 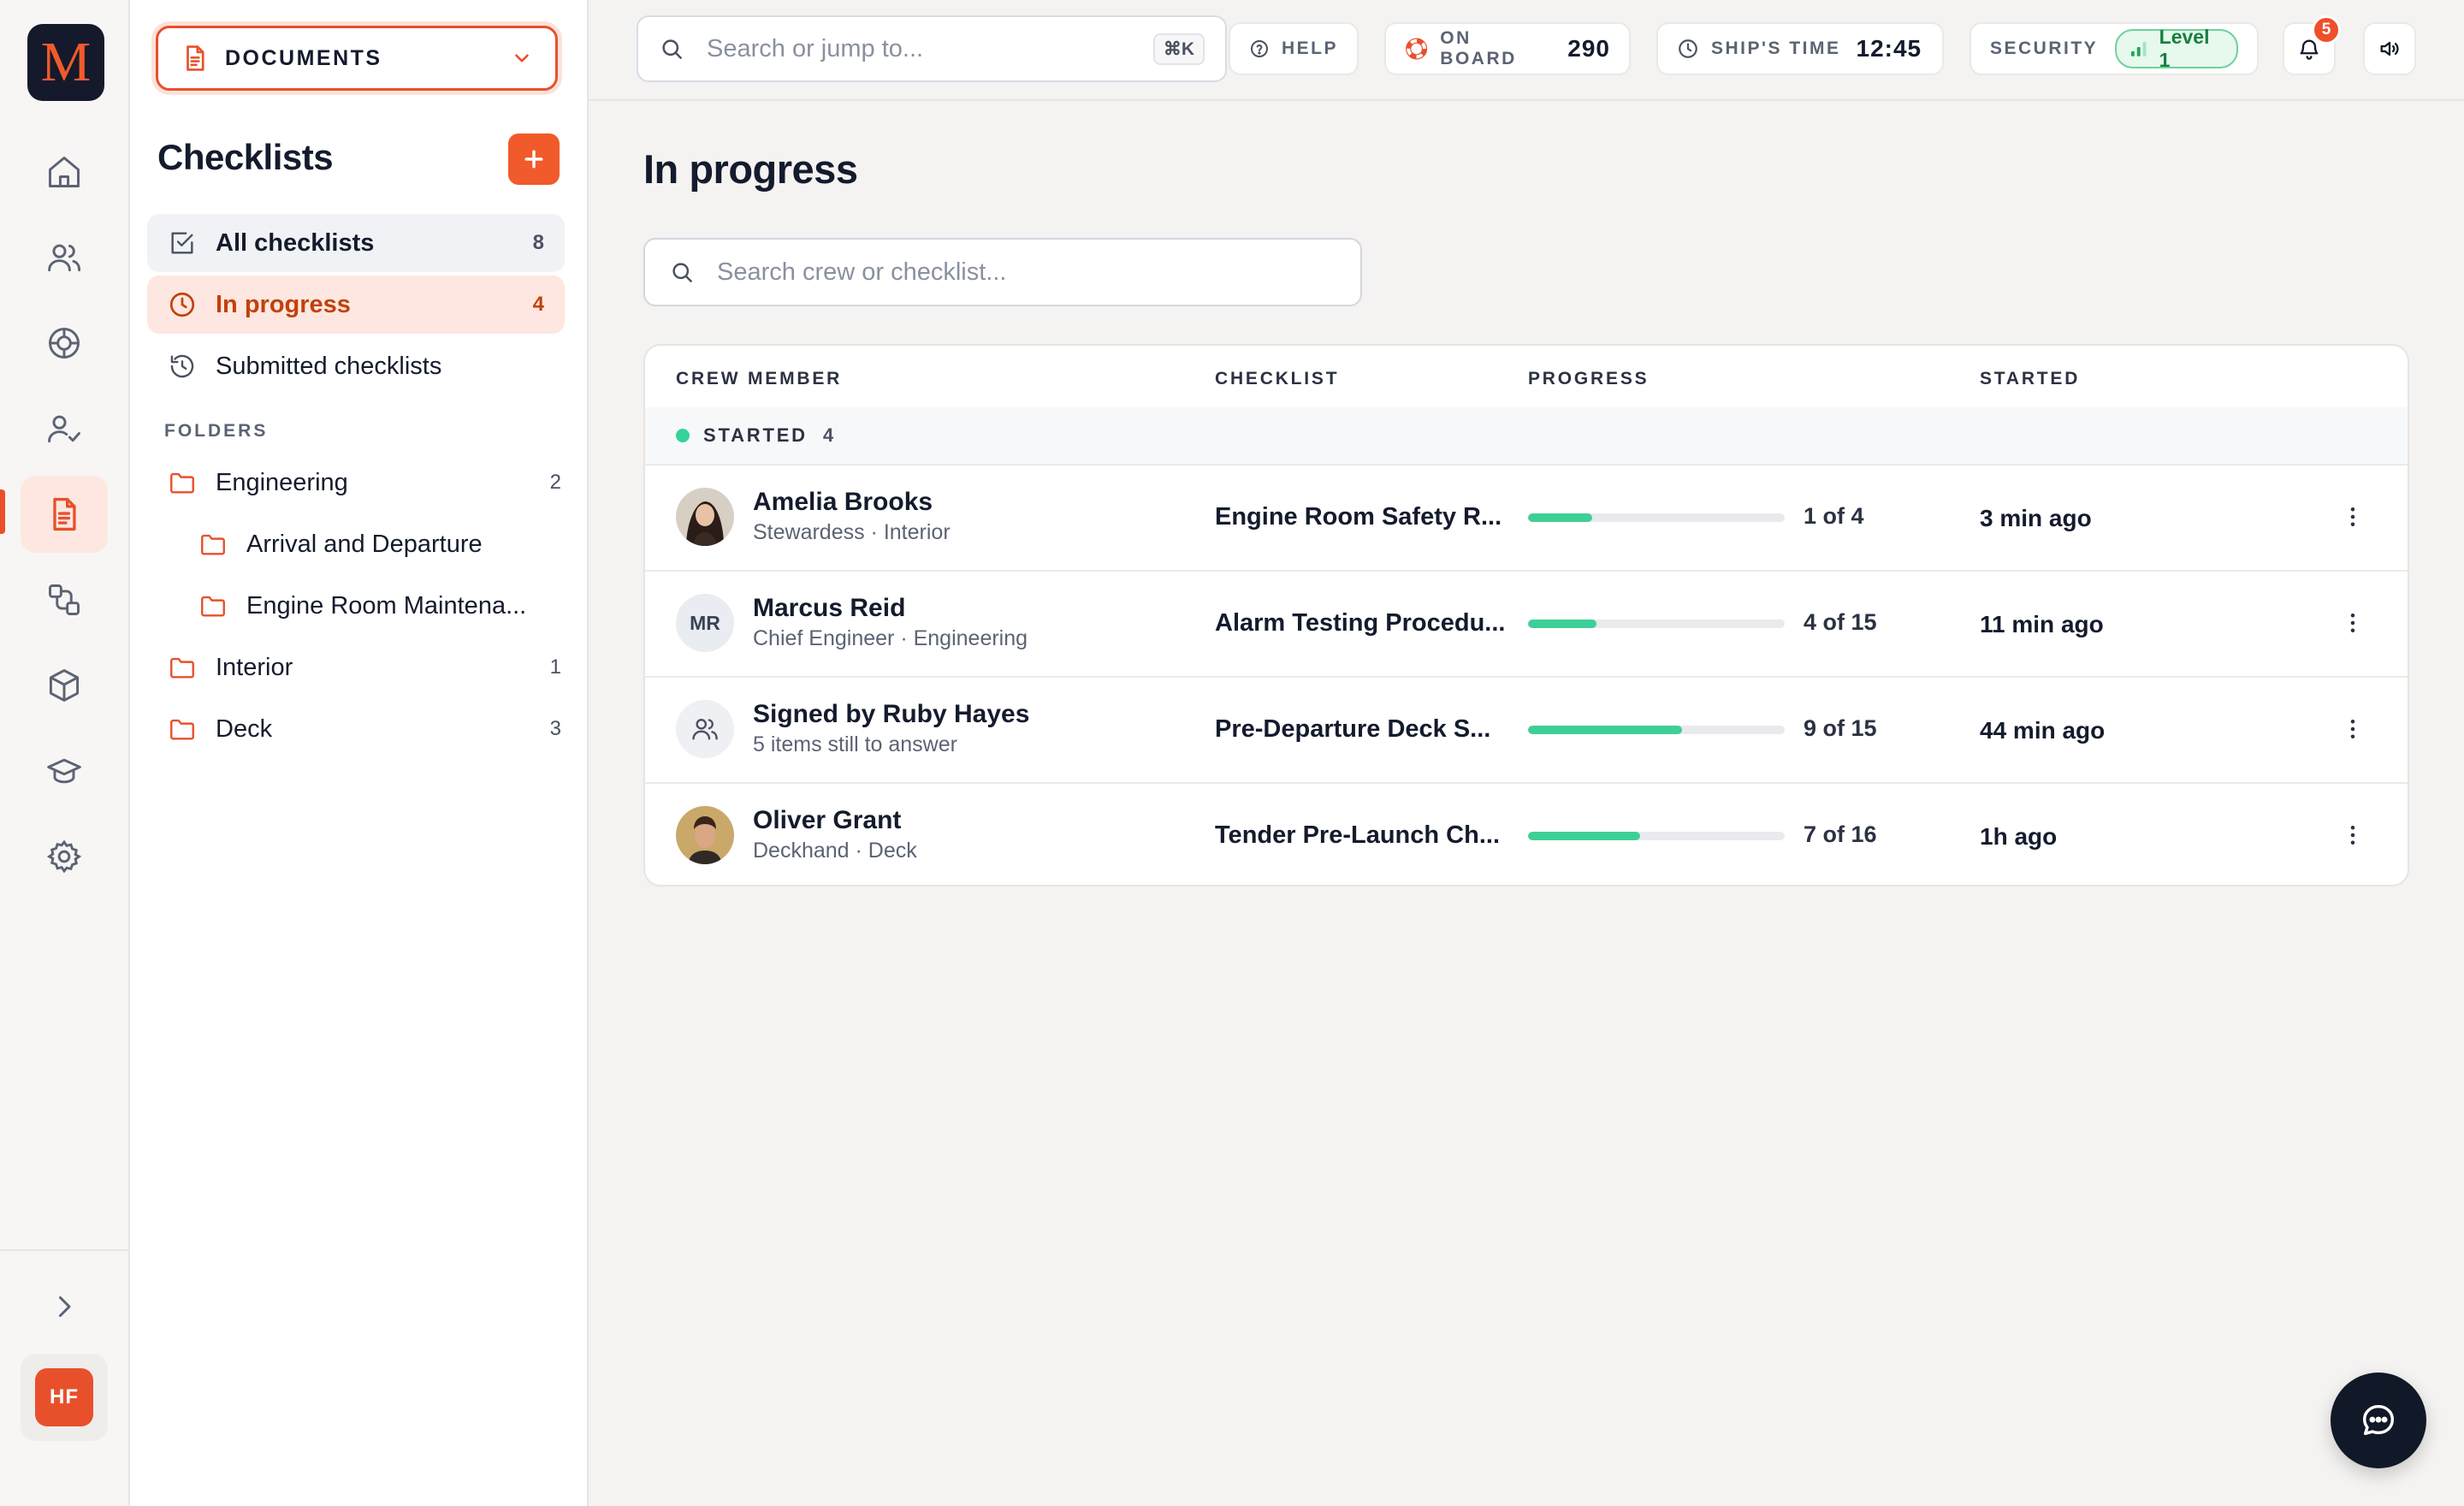 What do you see at coordinates (1478, 48) in the screenshot?
I see `on-board-label: ON BOARD` at bounding box center [1478, 48].